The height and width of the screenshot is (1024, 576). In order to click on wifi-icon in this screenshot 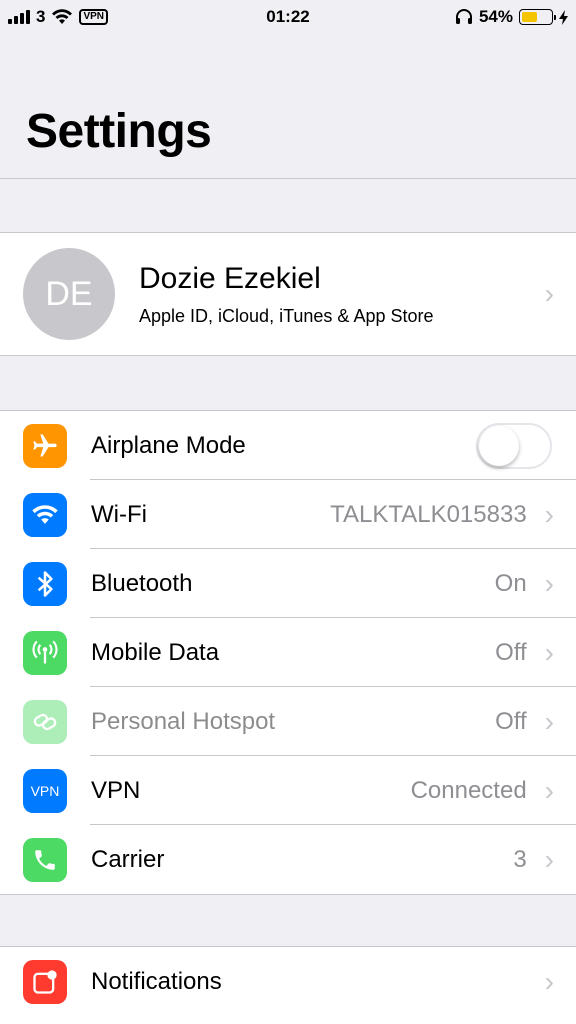, I will do `click(45, 514)`.